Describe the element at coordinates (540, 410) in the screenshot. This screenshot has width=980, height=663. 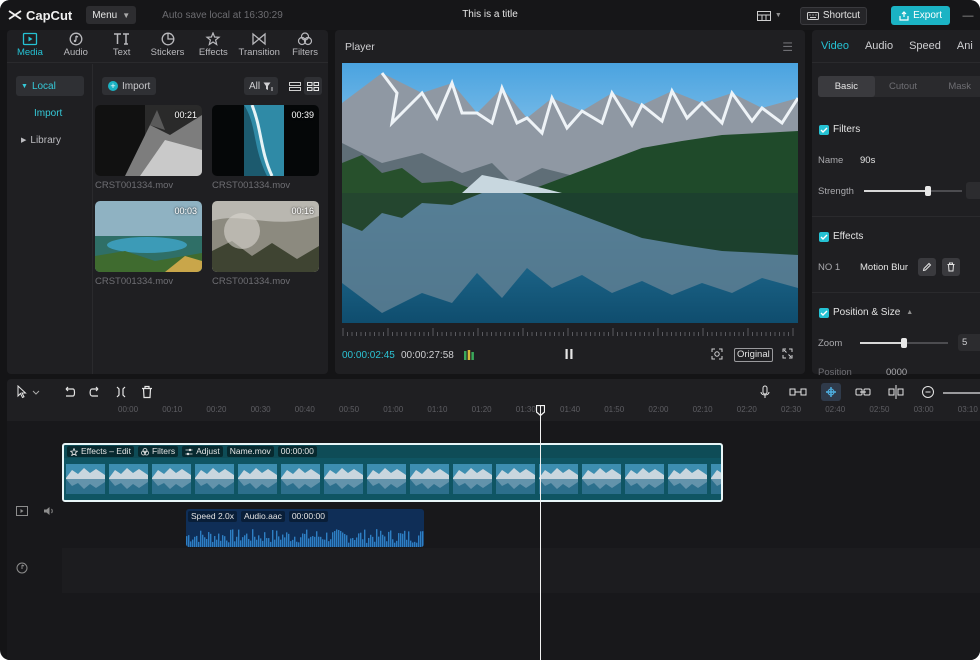
I see `playhead-handle` at that location.